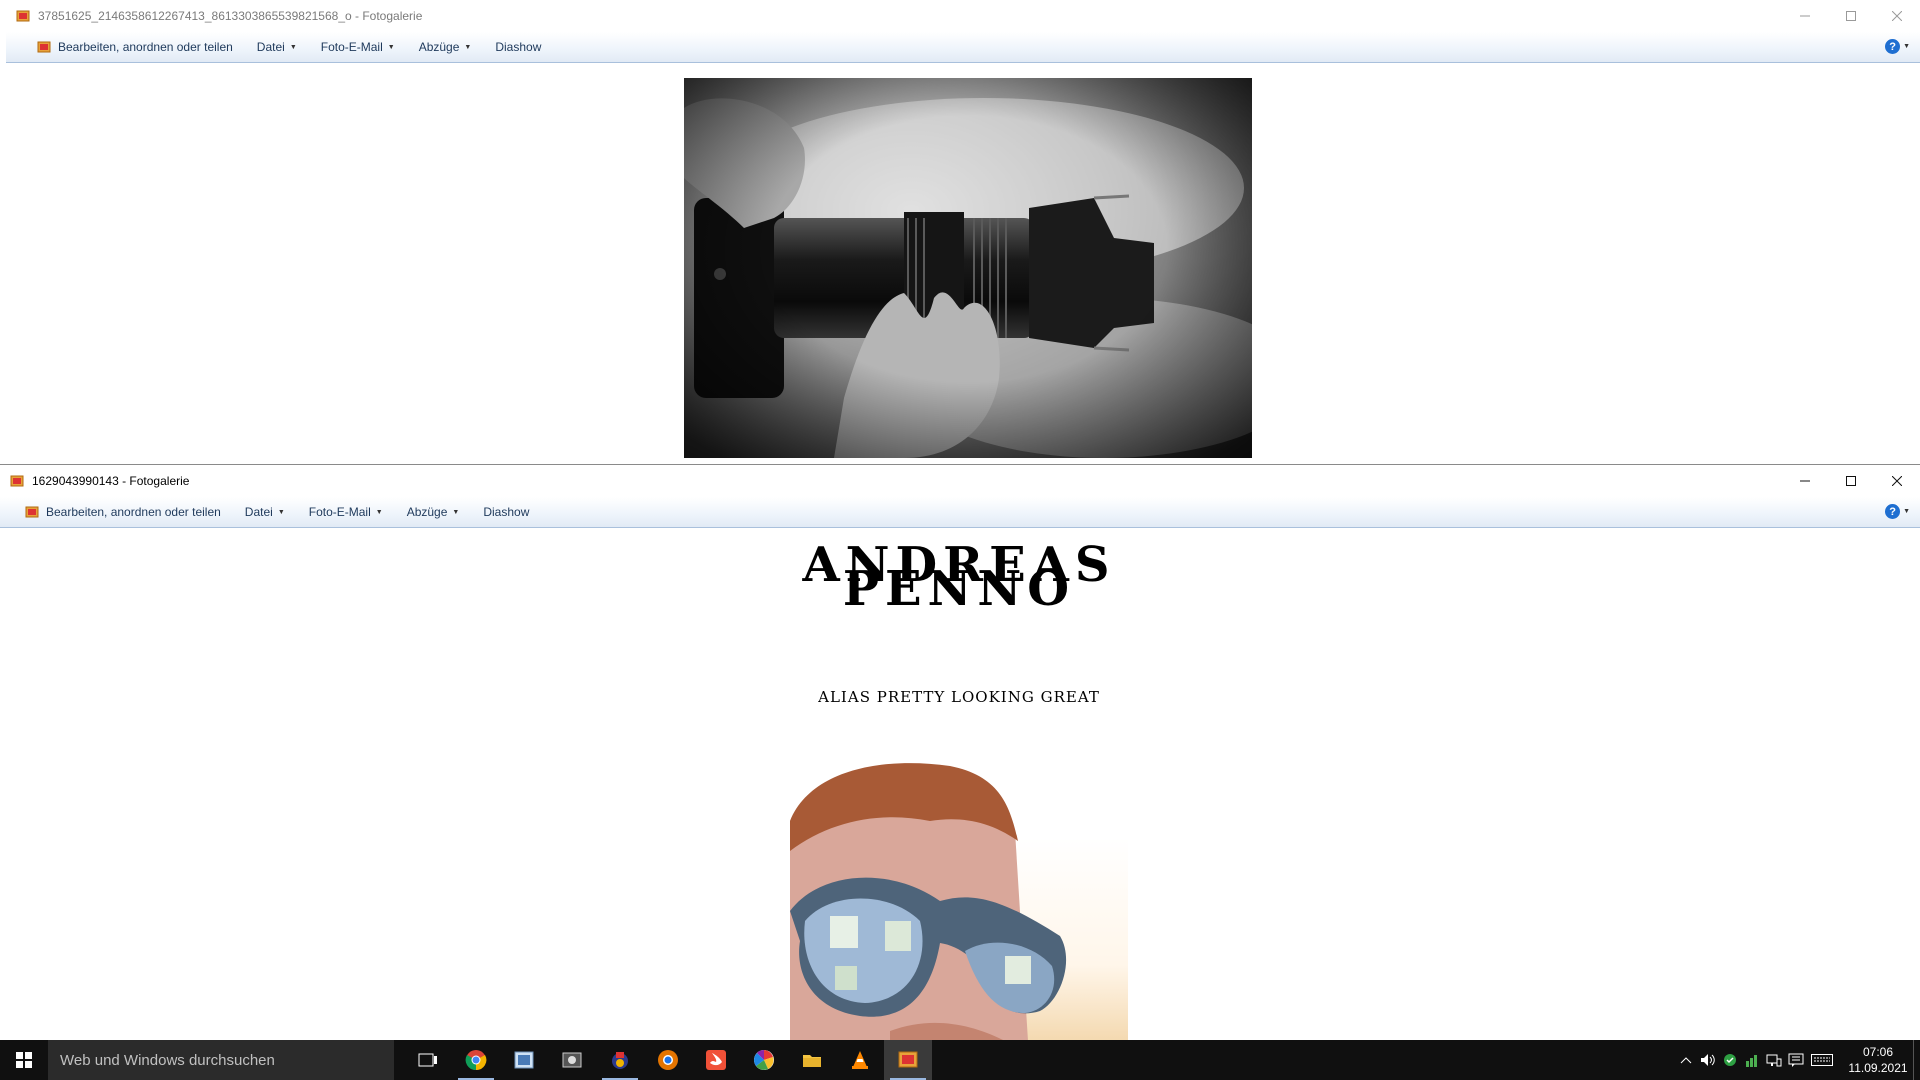 The width and height of the screenshot is (1920, 1080). Describe the element at coordinates (1878, 1068) in the screenshot. I see `clock-date: 11.09.2021` at that location.